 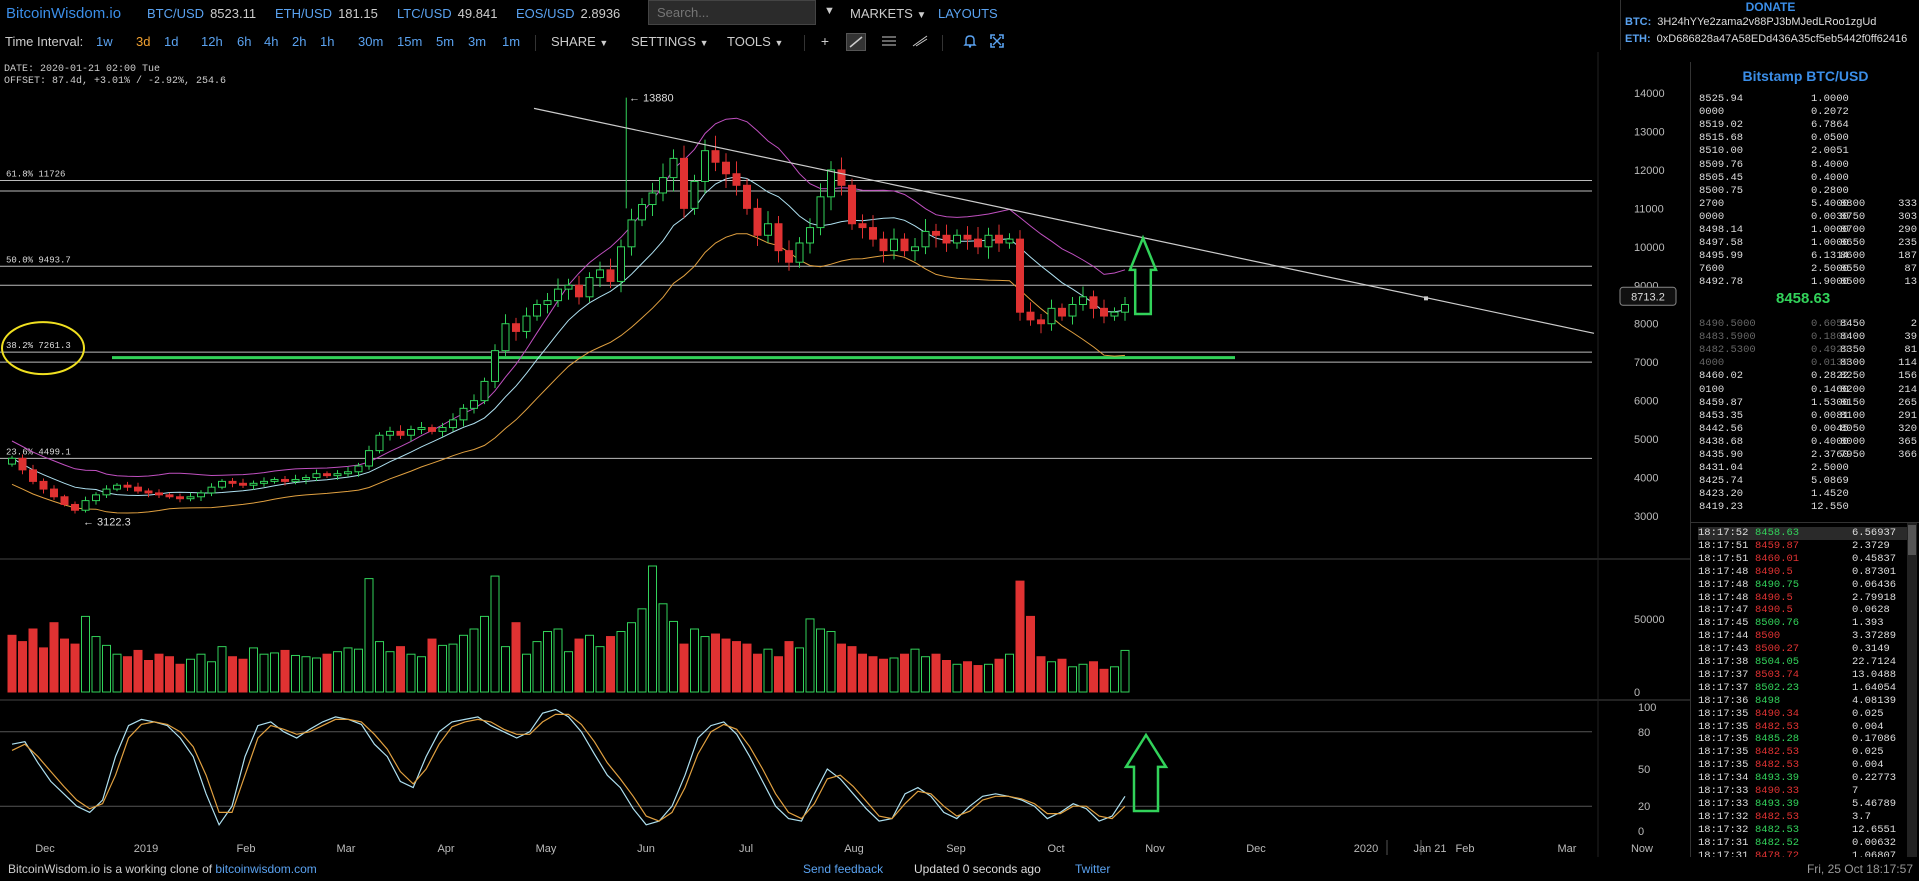 I want to click on donate-btc-address: 3H24hYYe2zama2v88PJ3bMJedLRoo1zgUd, so click(x=1767, y=22).